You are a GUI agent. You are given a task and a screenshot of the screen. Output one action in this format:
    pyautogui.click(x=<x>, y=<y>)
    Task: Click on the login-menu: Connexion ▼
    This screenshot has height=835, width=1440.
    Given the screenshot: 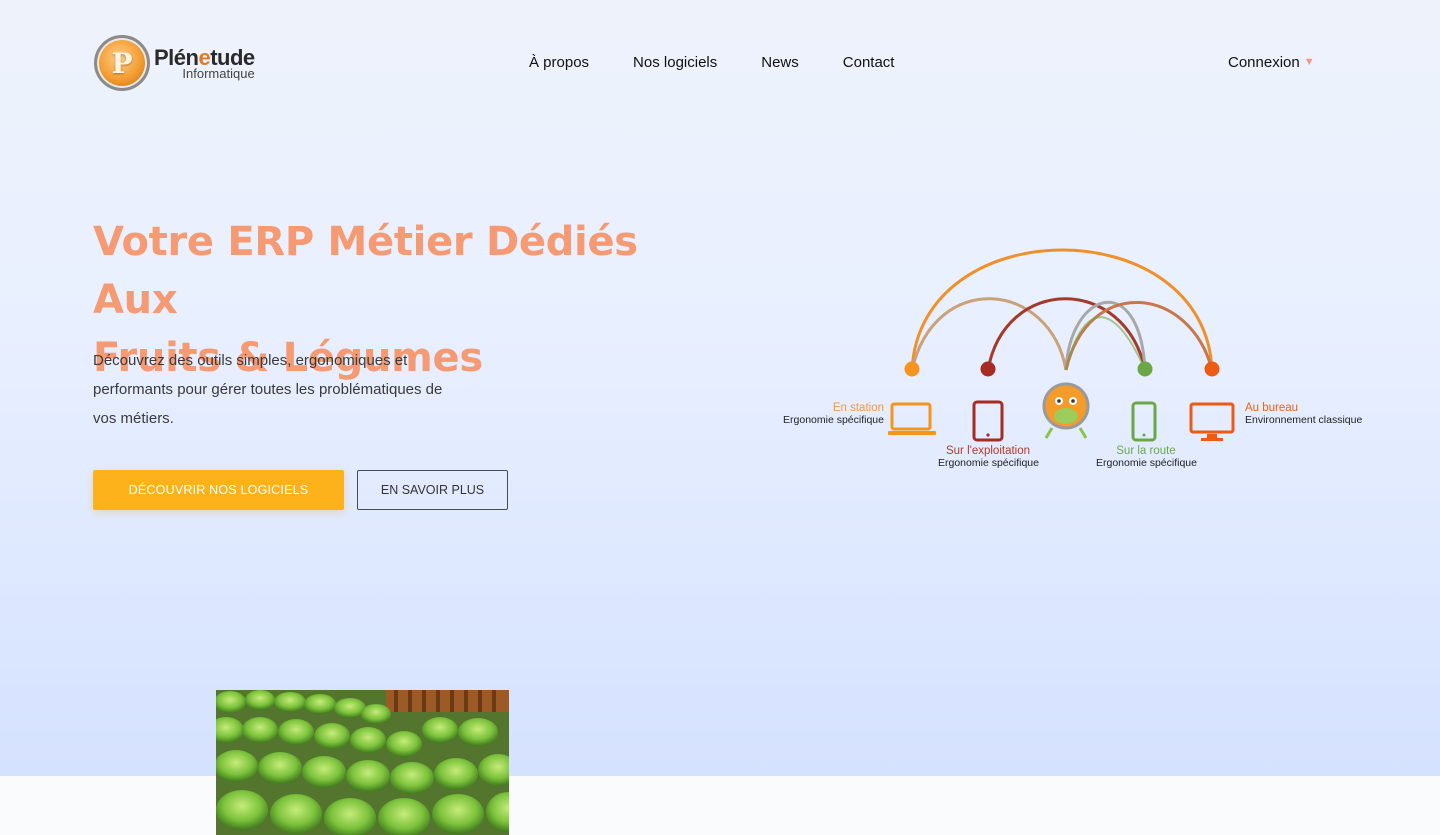 What is the action you would take?
    pyautogui.click(x=1271, y=62)
    